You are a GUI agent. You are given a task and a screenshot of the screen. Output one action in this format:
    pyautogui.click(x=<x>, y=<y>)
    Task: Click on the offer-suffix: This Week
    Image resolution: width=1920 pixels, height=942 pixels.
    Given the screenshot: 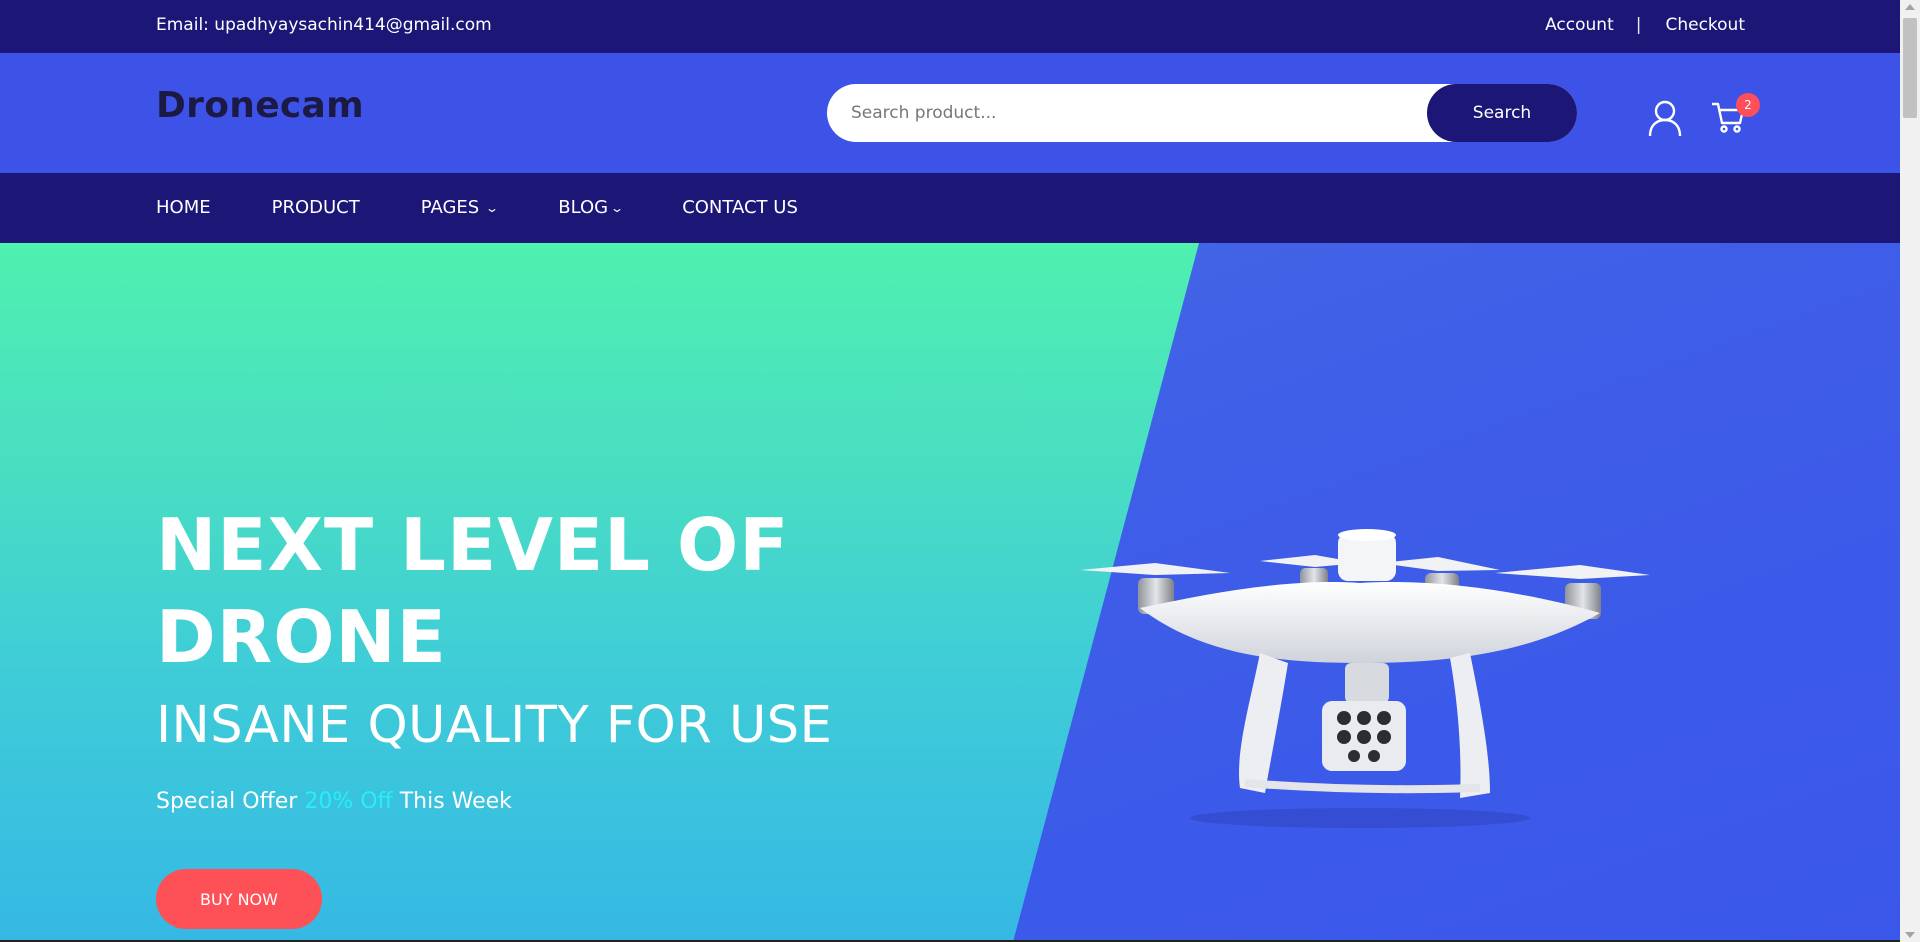 What is the action you would take?
    pyautogui.click(x=455, y=801)
    